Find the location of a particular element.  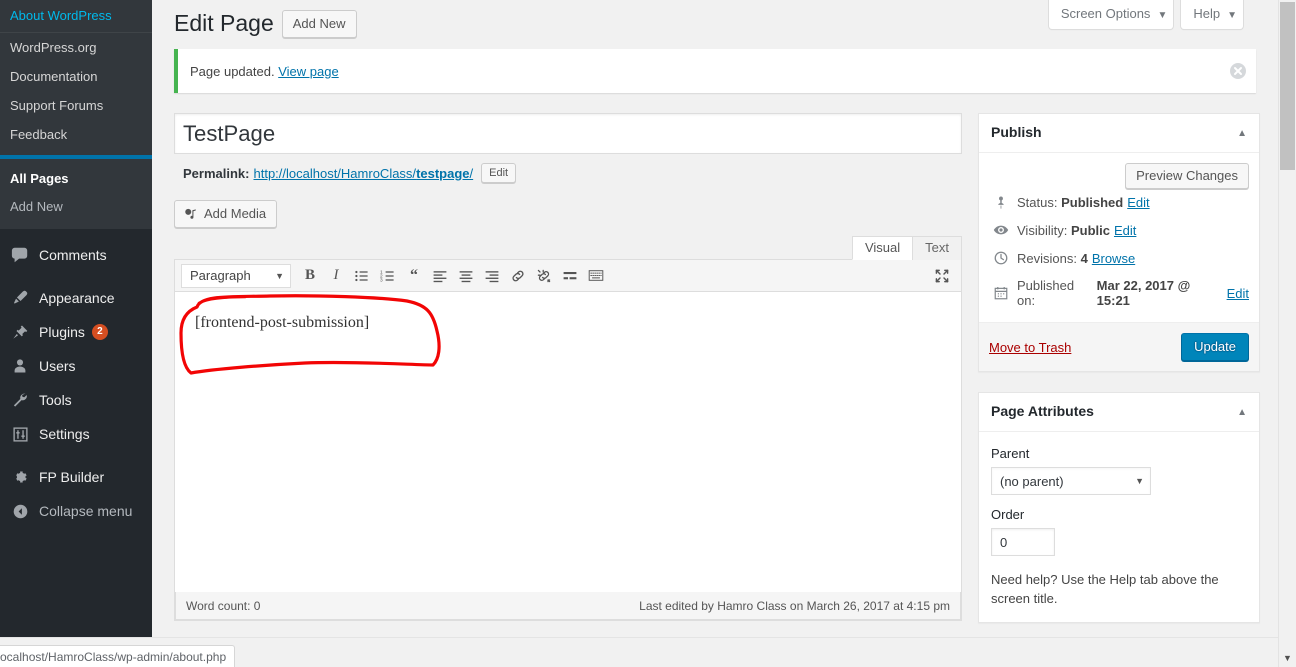

parent-label: Parent is located at coordinates (1010, 453).